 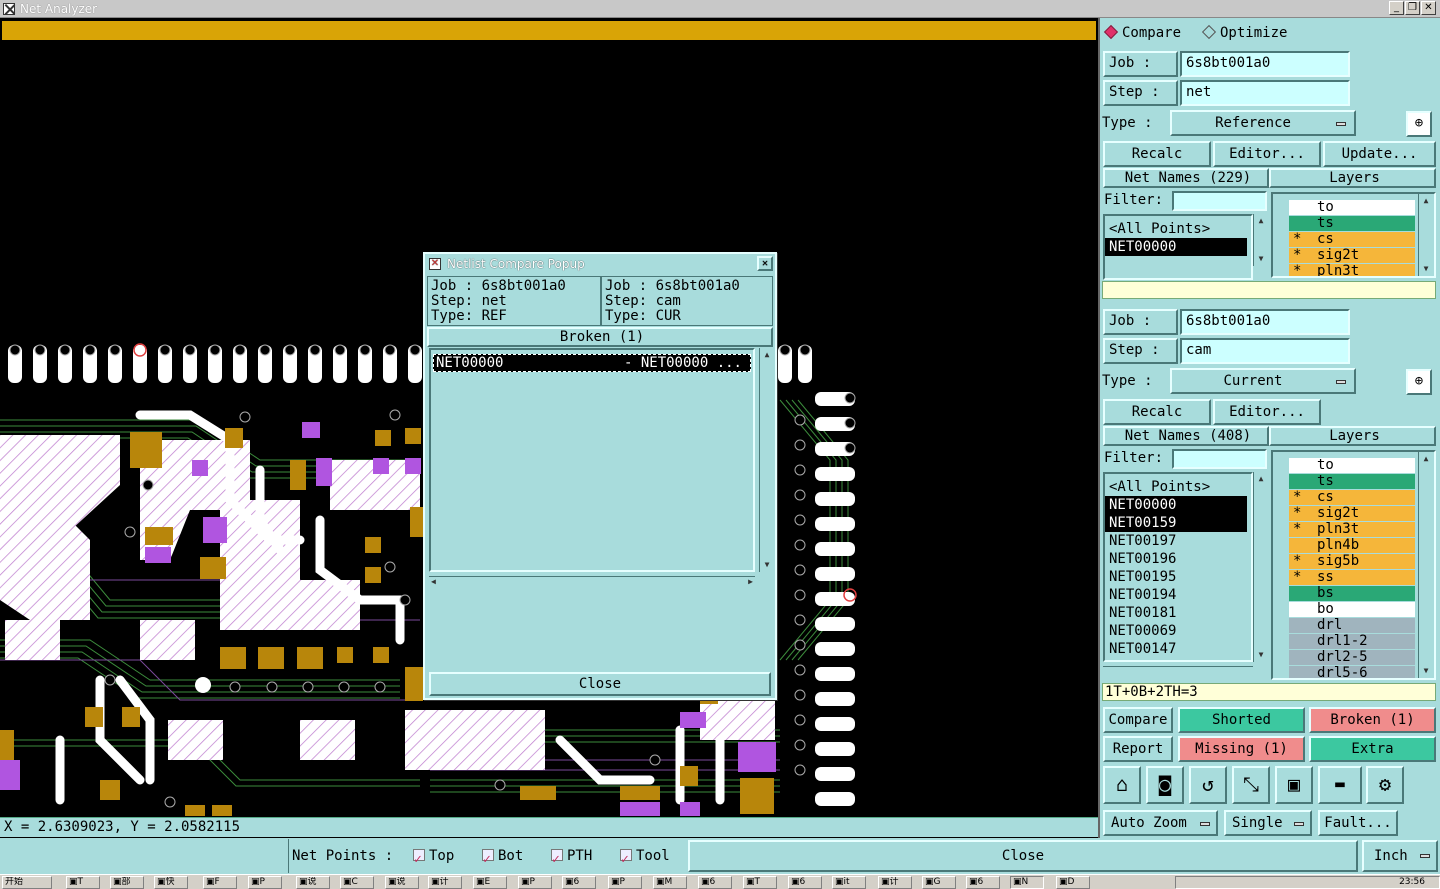 I want to click on list-item: NET00195, so click(x=1178, y=577).